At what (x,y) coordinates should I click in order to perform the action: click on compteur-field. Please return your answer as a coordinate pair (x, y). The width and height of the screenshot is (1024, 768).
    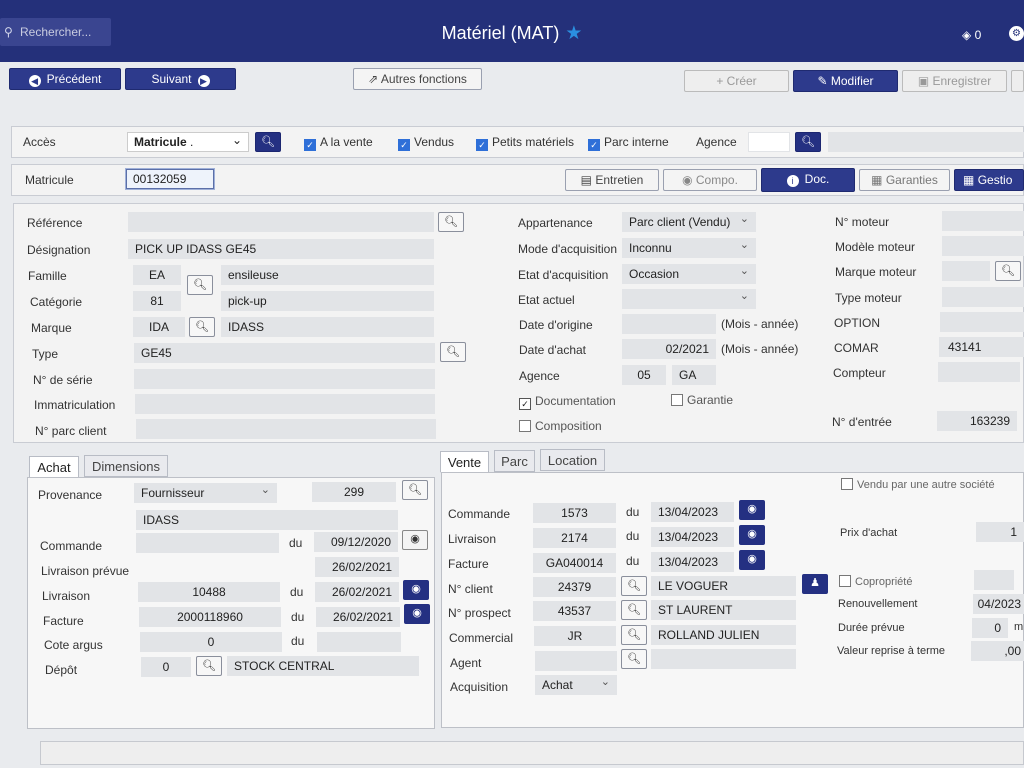
    Looking at the image, I should click on (979, 372).